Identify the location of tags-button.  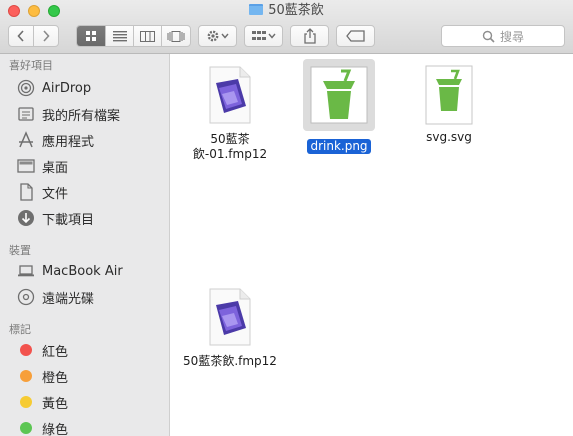
(355, 36).